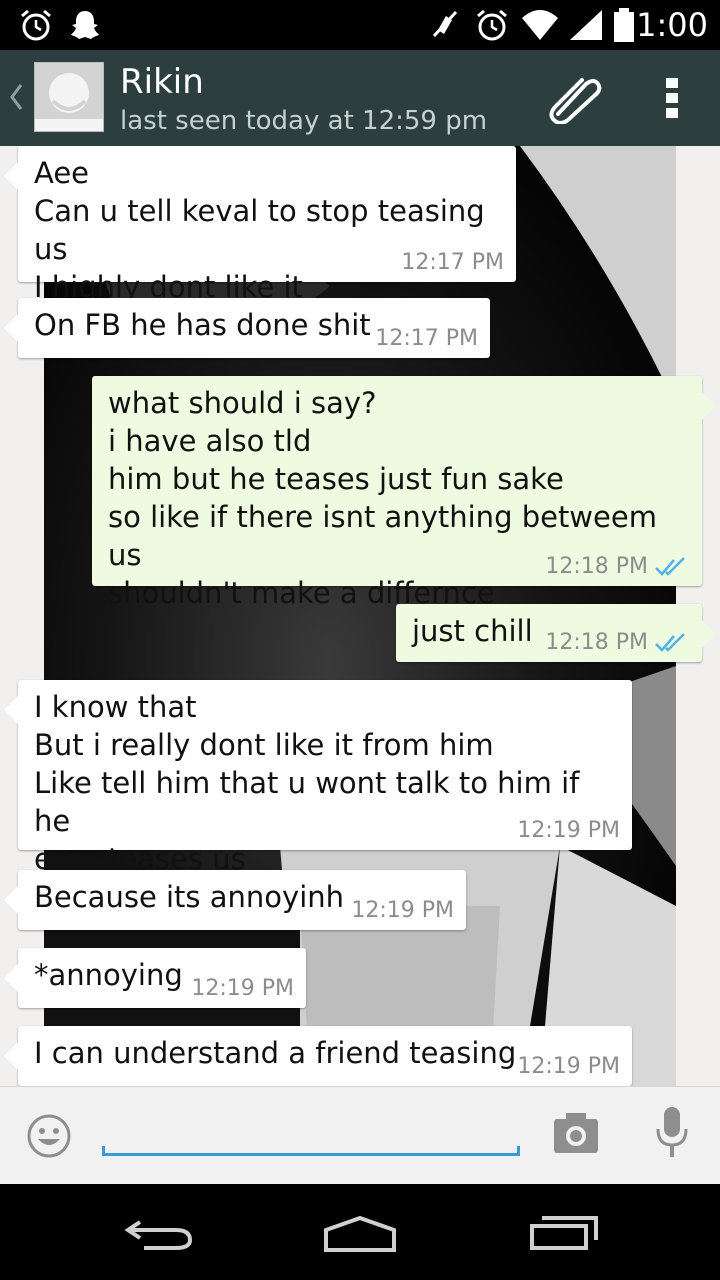  I want to click on incoming-message: *annoying 12:19 PM, so click(155, 978).